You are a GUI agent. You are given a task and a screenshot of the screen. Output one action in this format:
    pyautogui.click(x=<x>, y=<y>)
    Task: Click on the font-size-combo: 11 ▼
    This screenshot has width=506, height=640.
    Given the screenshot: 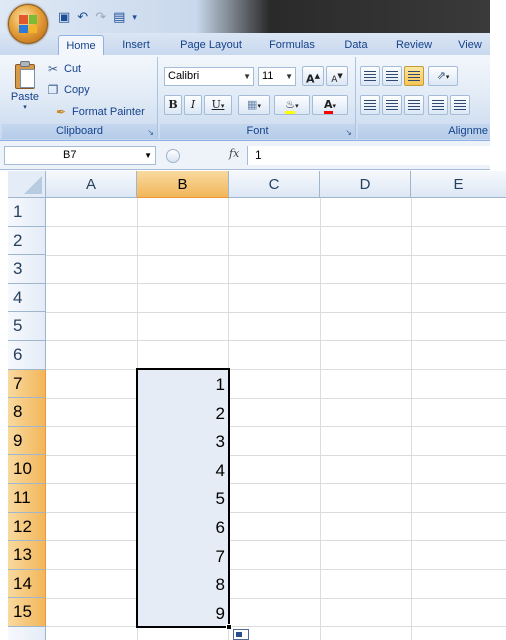 What is the action you would take?
    pyautogui.click(x=277, y=76)
    